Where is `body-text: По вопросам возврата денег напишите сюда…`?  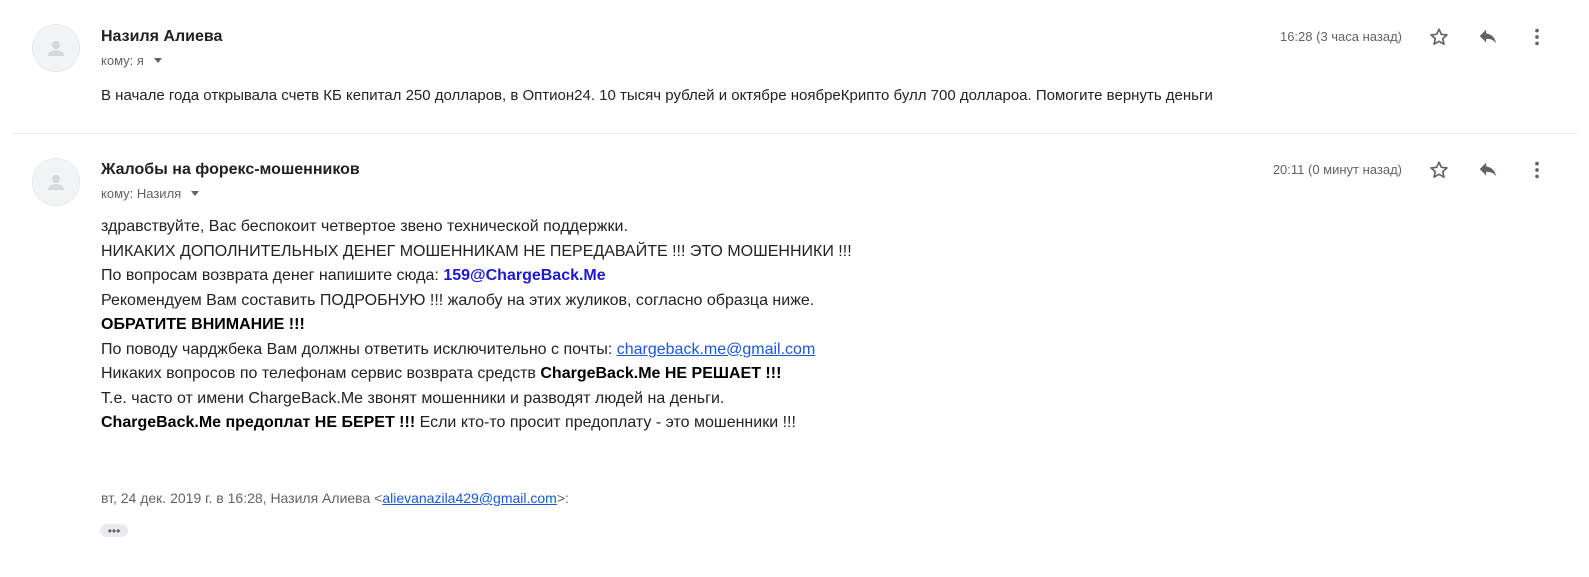
body-text: По вопросам возврата денег напишите сюда… is located at coordinates (272, 275).